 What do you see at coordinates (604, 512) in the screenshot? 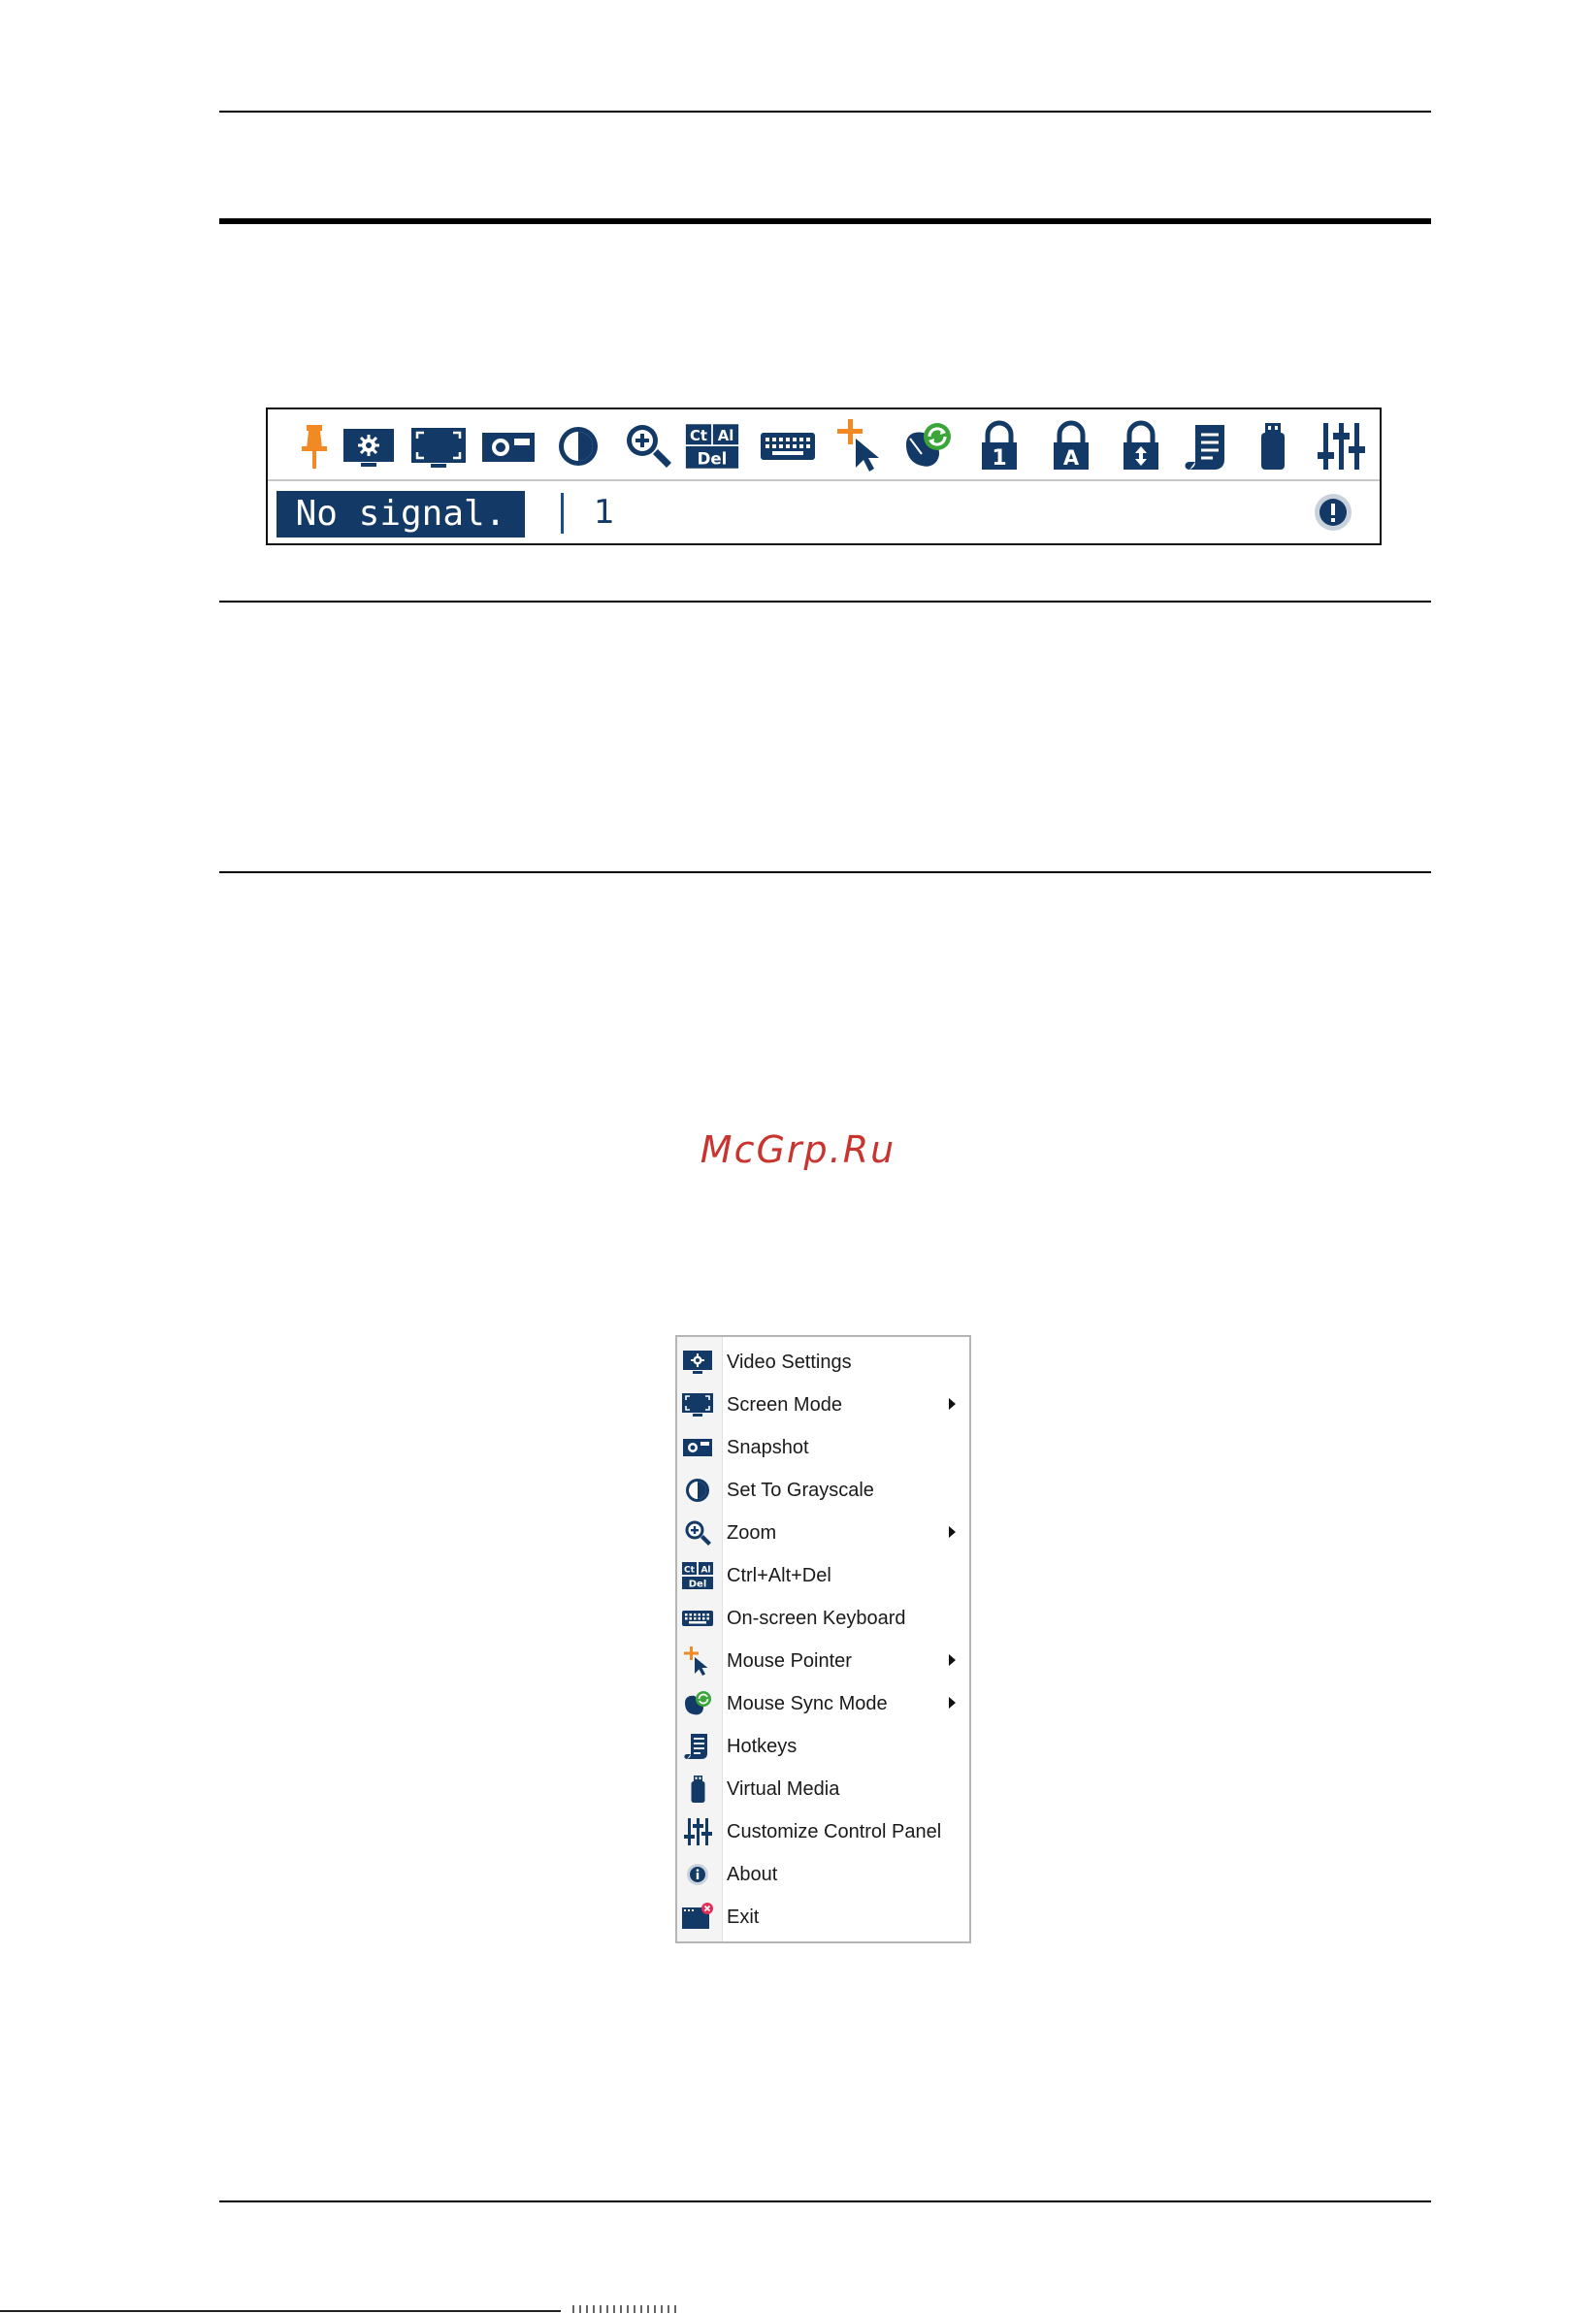
I see `status-port-number: 1` at bounding box center [604, 512].